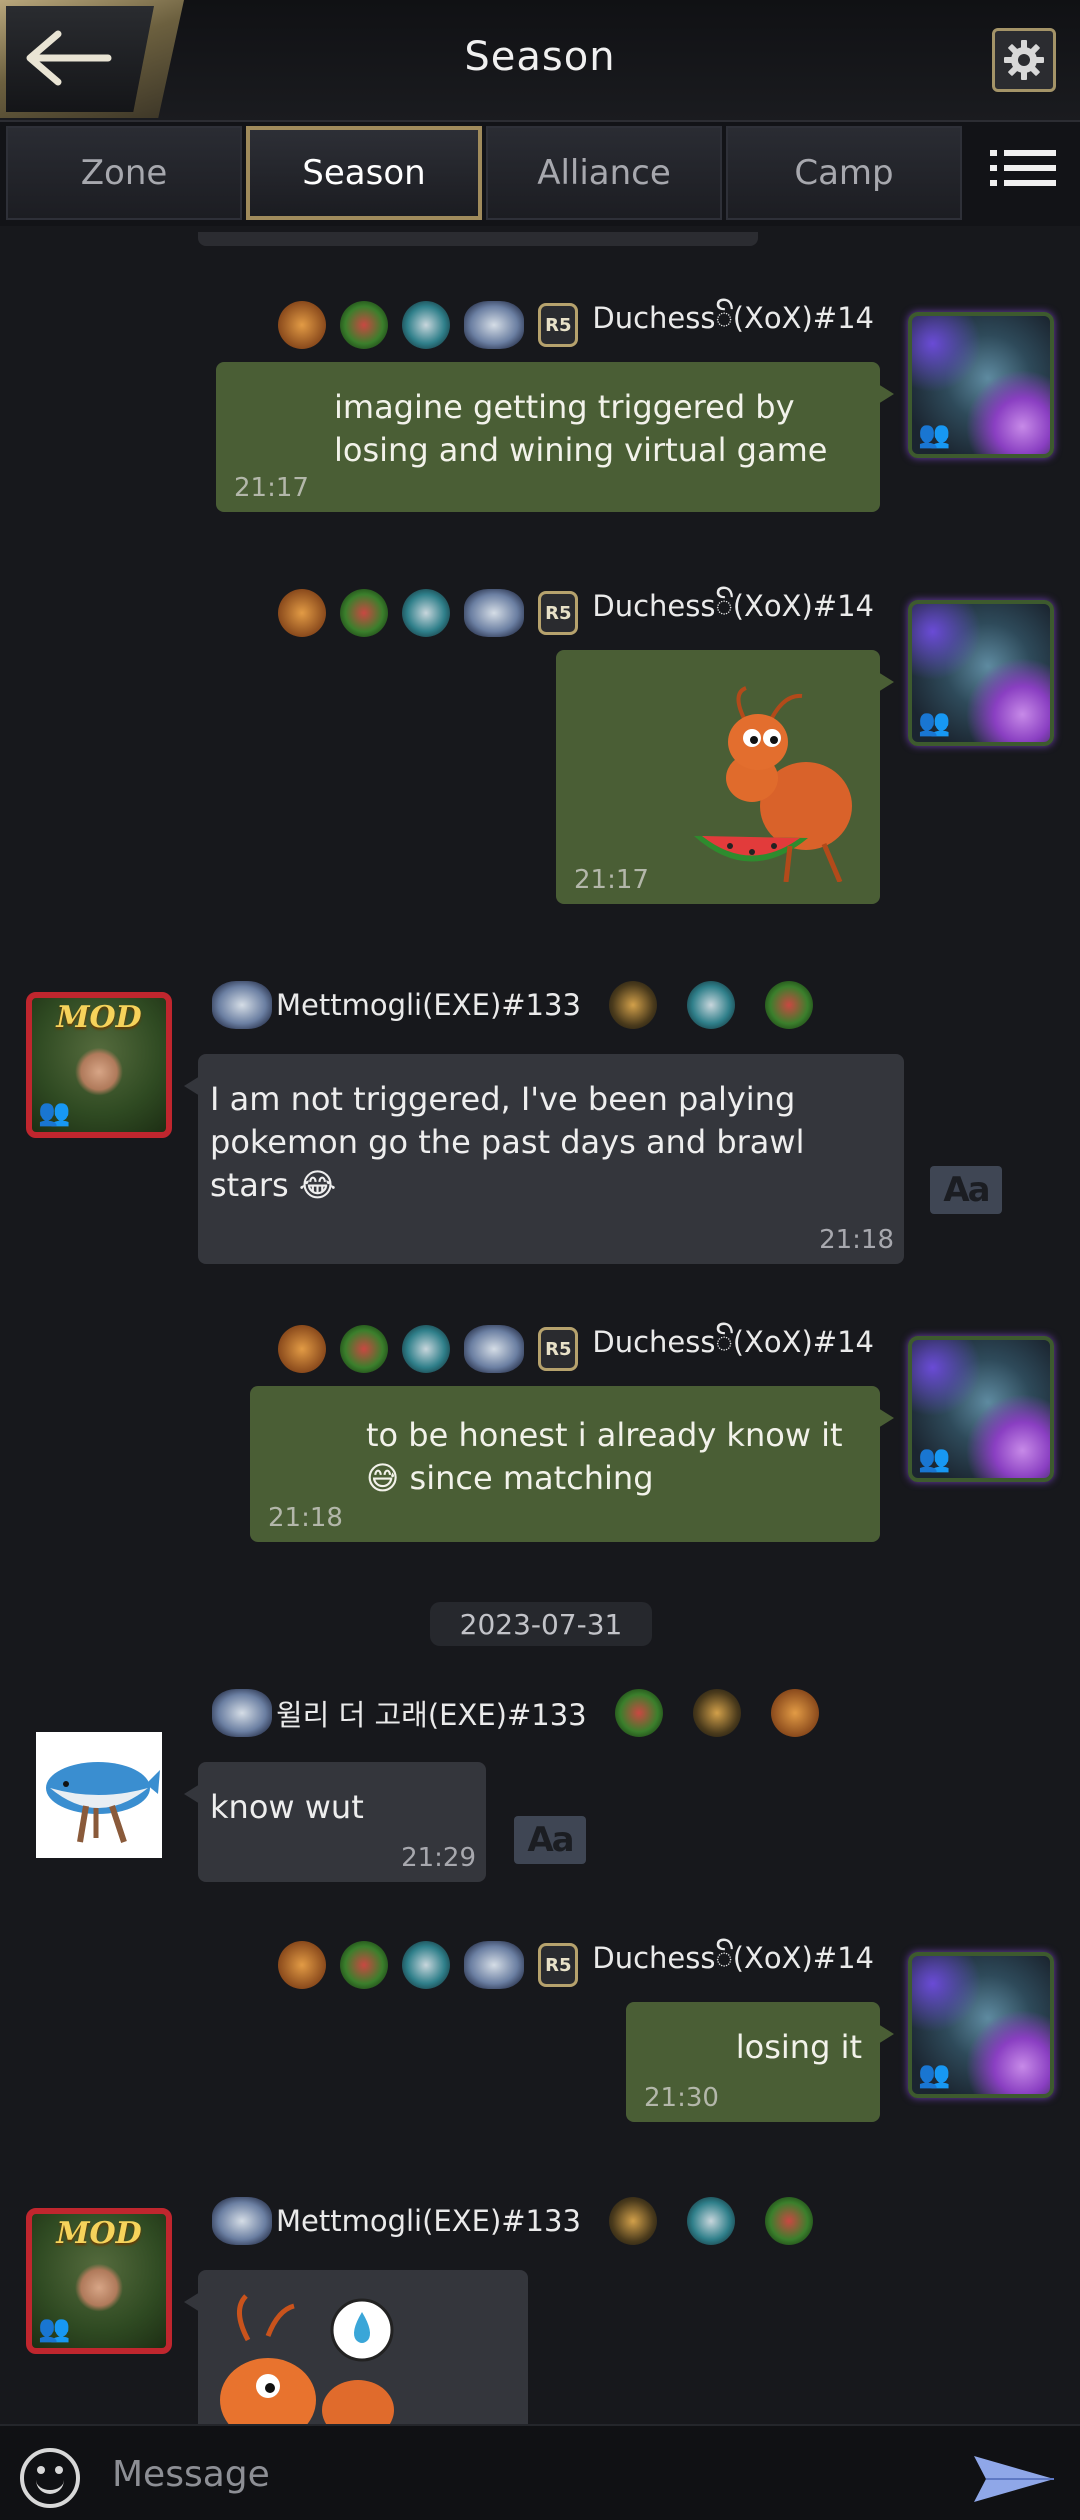 This screenshot has width=1080, height=2520. I want to click on message-bubble: losing it 21:30, so click(760, 2062).